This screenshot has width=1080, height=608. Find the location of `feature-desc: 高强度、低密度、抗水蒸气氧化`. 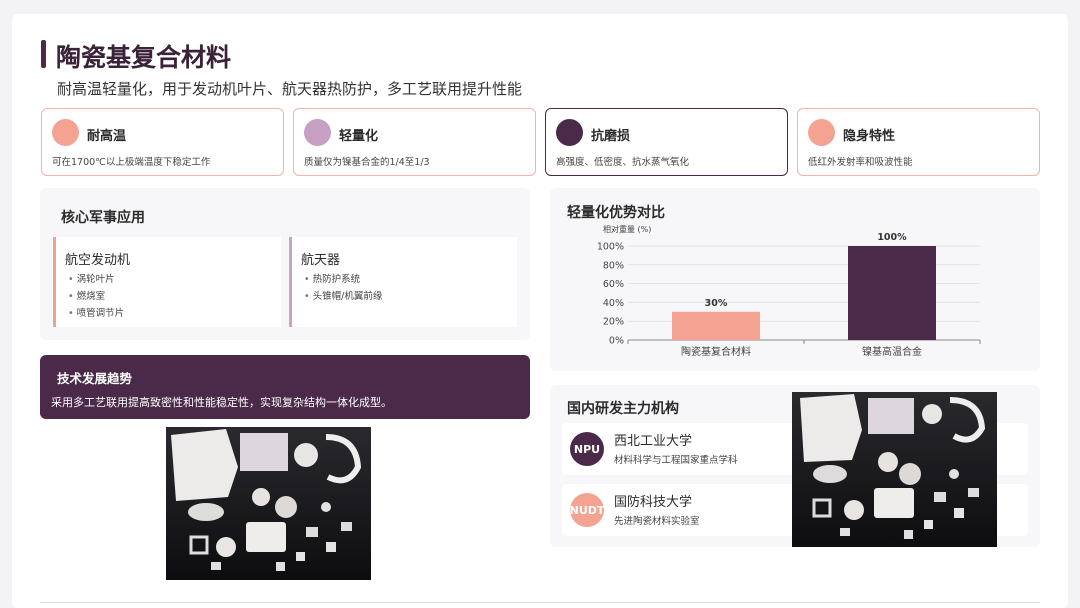

feature-desc: 高强度、低密度、抗水蒸气氧化 is located at coordinates (623, 162).